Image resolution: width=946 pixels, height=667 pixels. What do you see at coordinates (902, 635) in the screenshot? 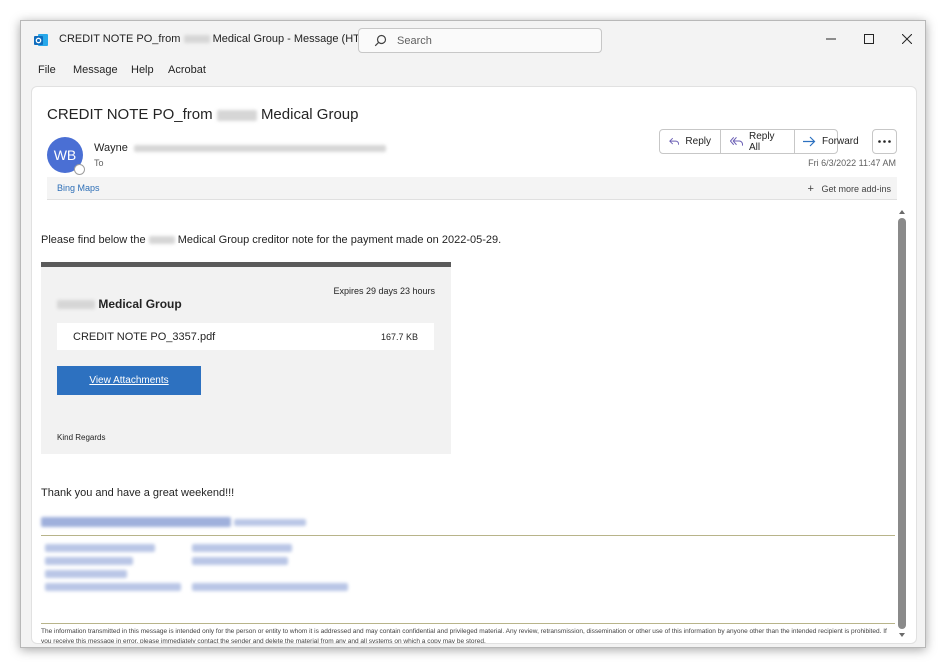
I see `scroll-down-icon` at bounding box center [902, 635].